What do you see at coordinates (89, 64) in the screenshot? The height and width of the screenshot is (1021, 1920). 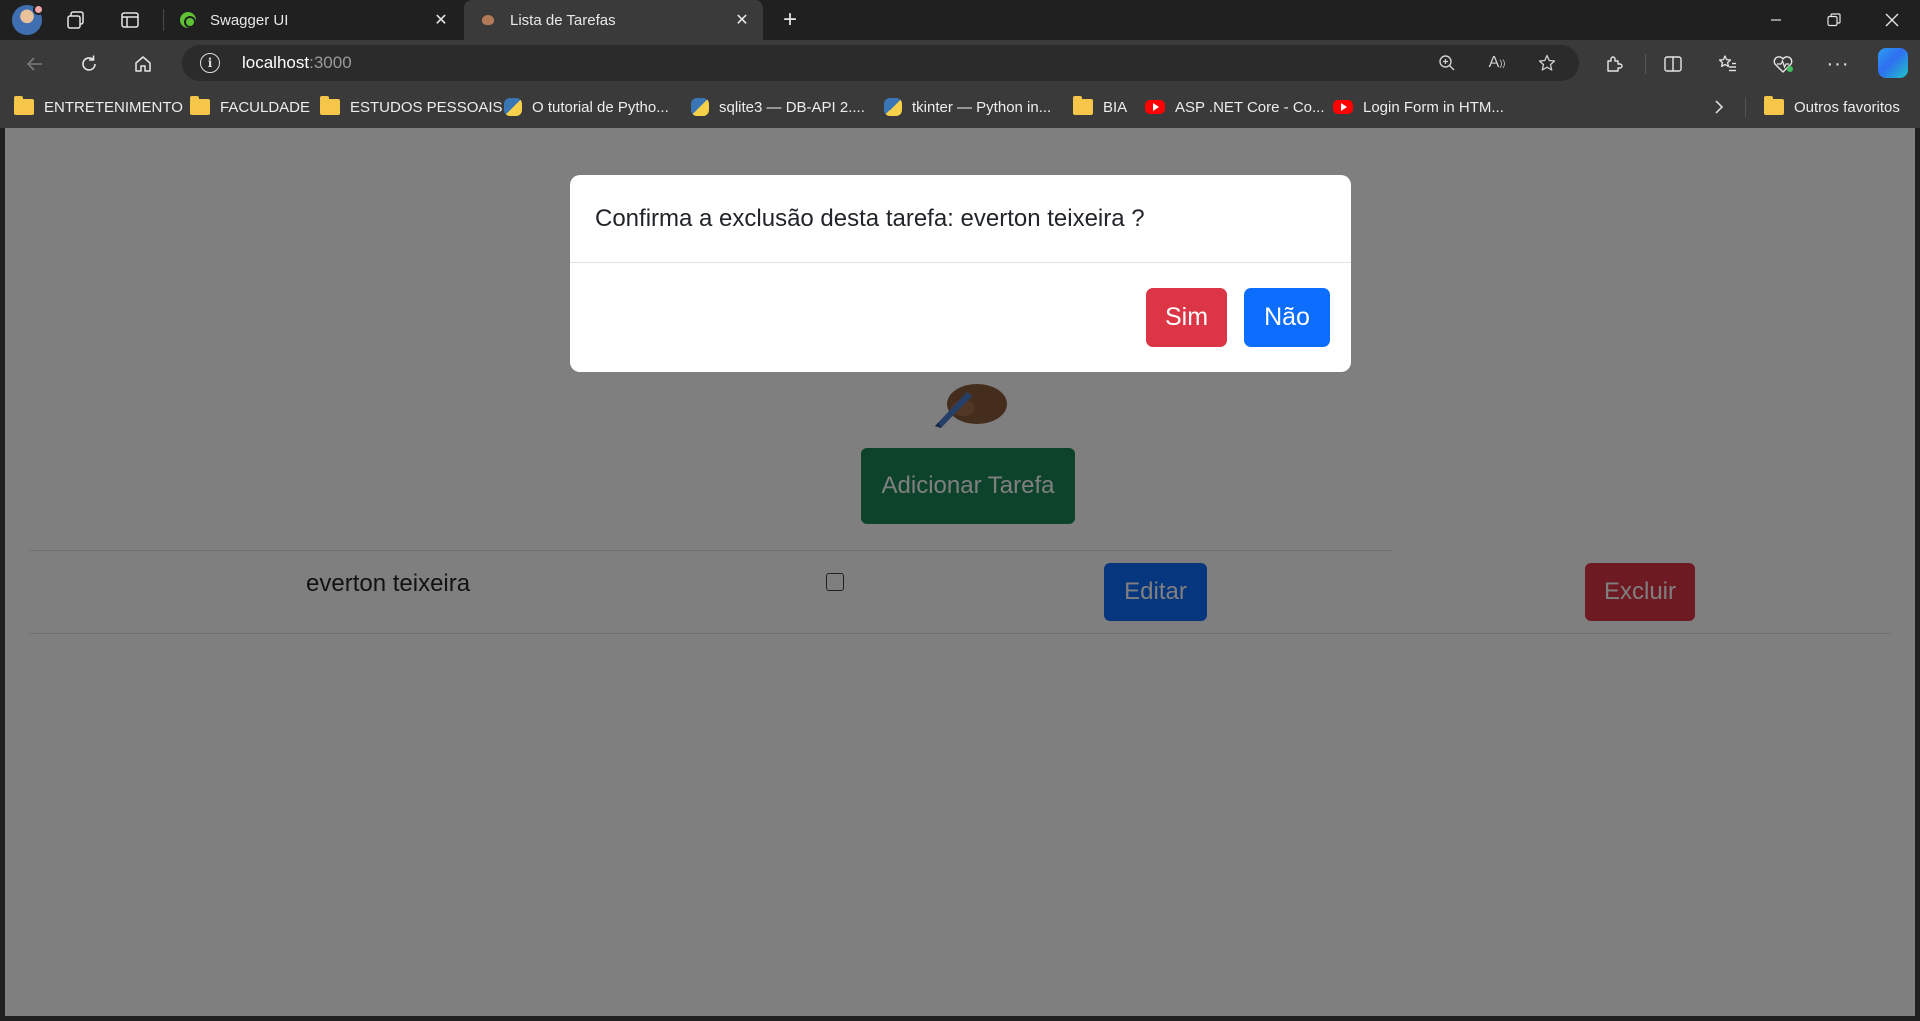 I see `refresh-icon` at bounding box center [89, 64].